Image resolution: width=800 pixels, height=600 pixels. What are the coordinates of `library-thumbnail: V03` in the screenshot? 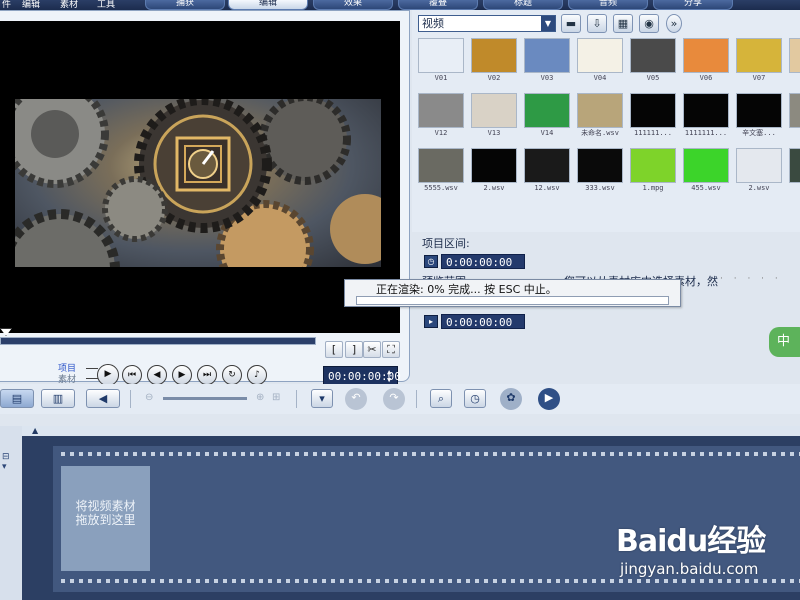 It's located at (547, 61).